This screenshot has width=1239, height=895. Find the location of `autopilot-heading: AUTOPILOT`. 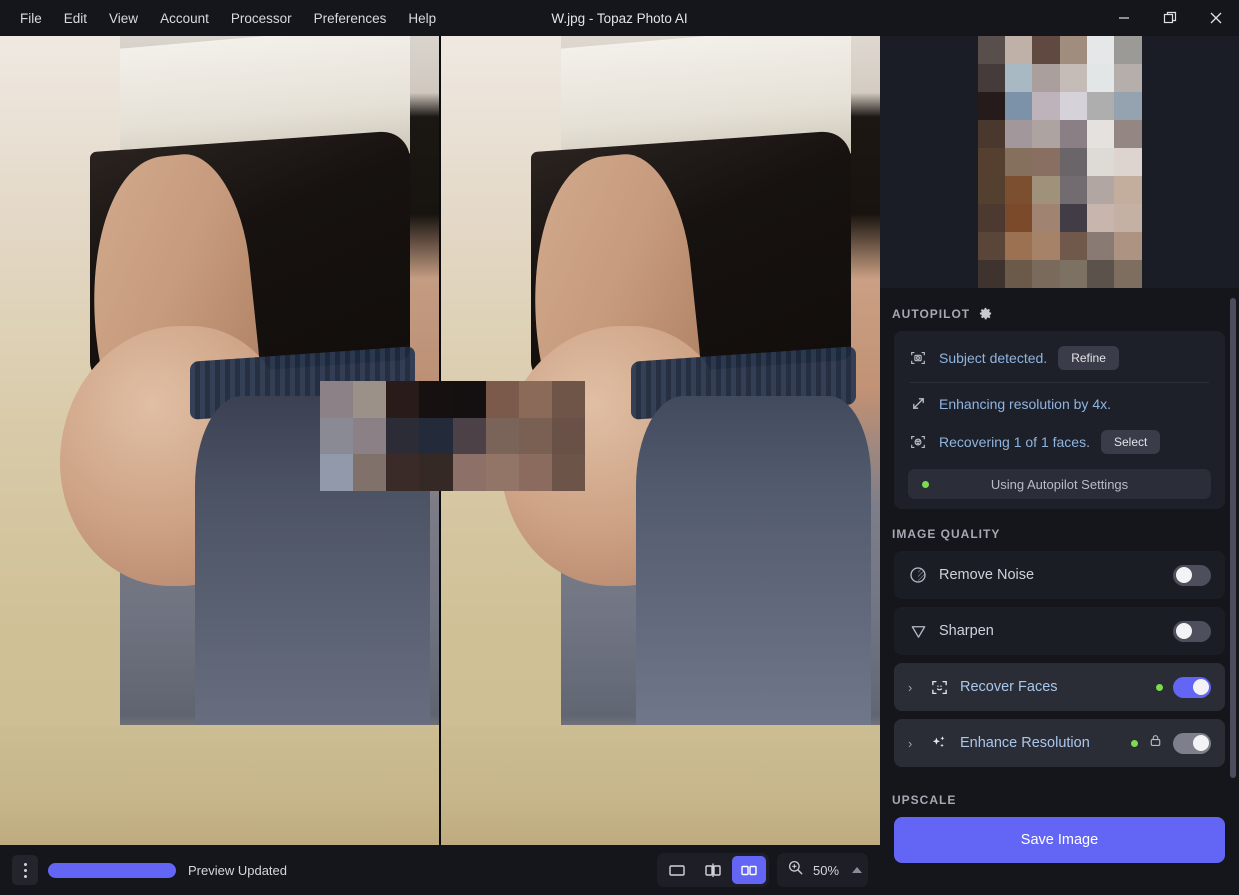

autopilot-heading: AUTOPILOT is located at coordinates (1059, 309).